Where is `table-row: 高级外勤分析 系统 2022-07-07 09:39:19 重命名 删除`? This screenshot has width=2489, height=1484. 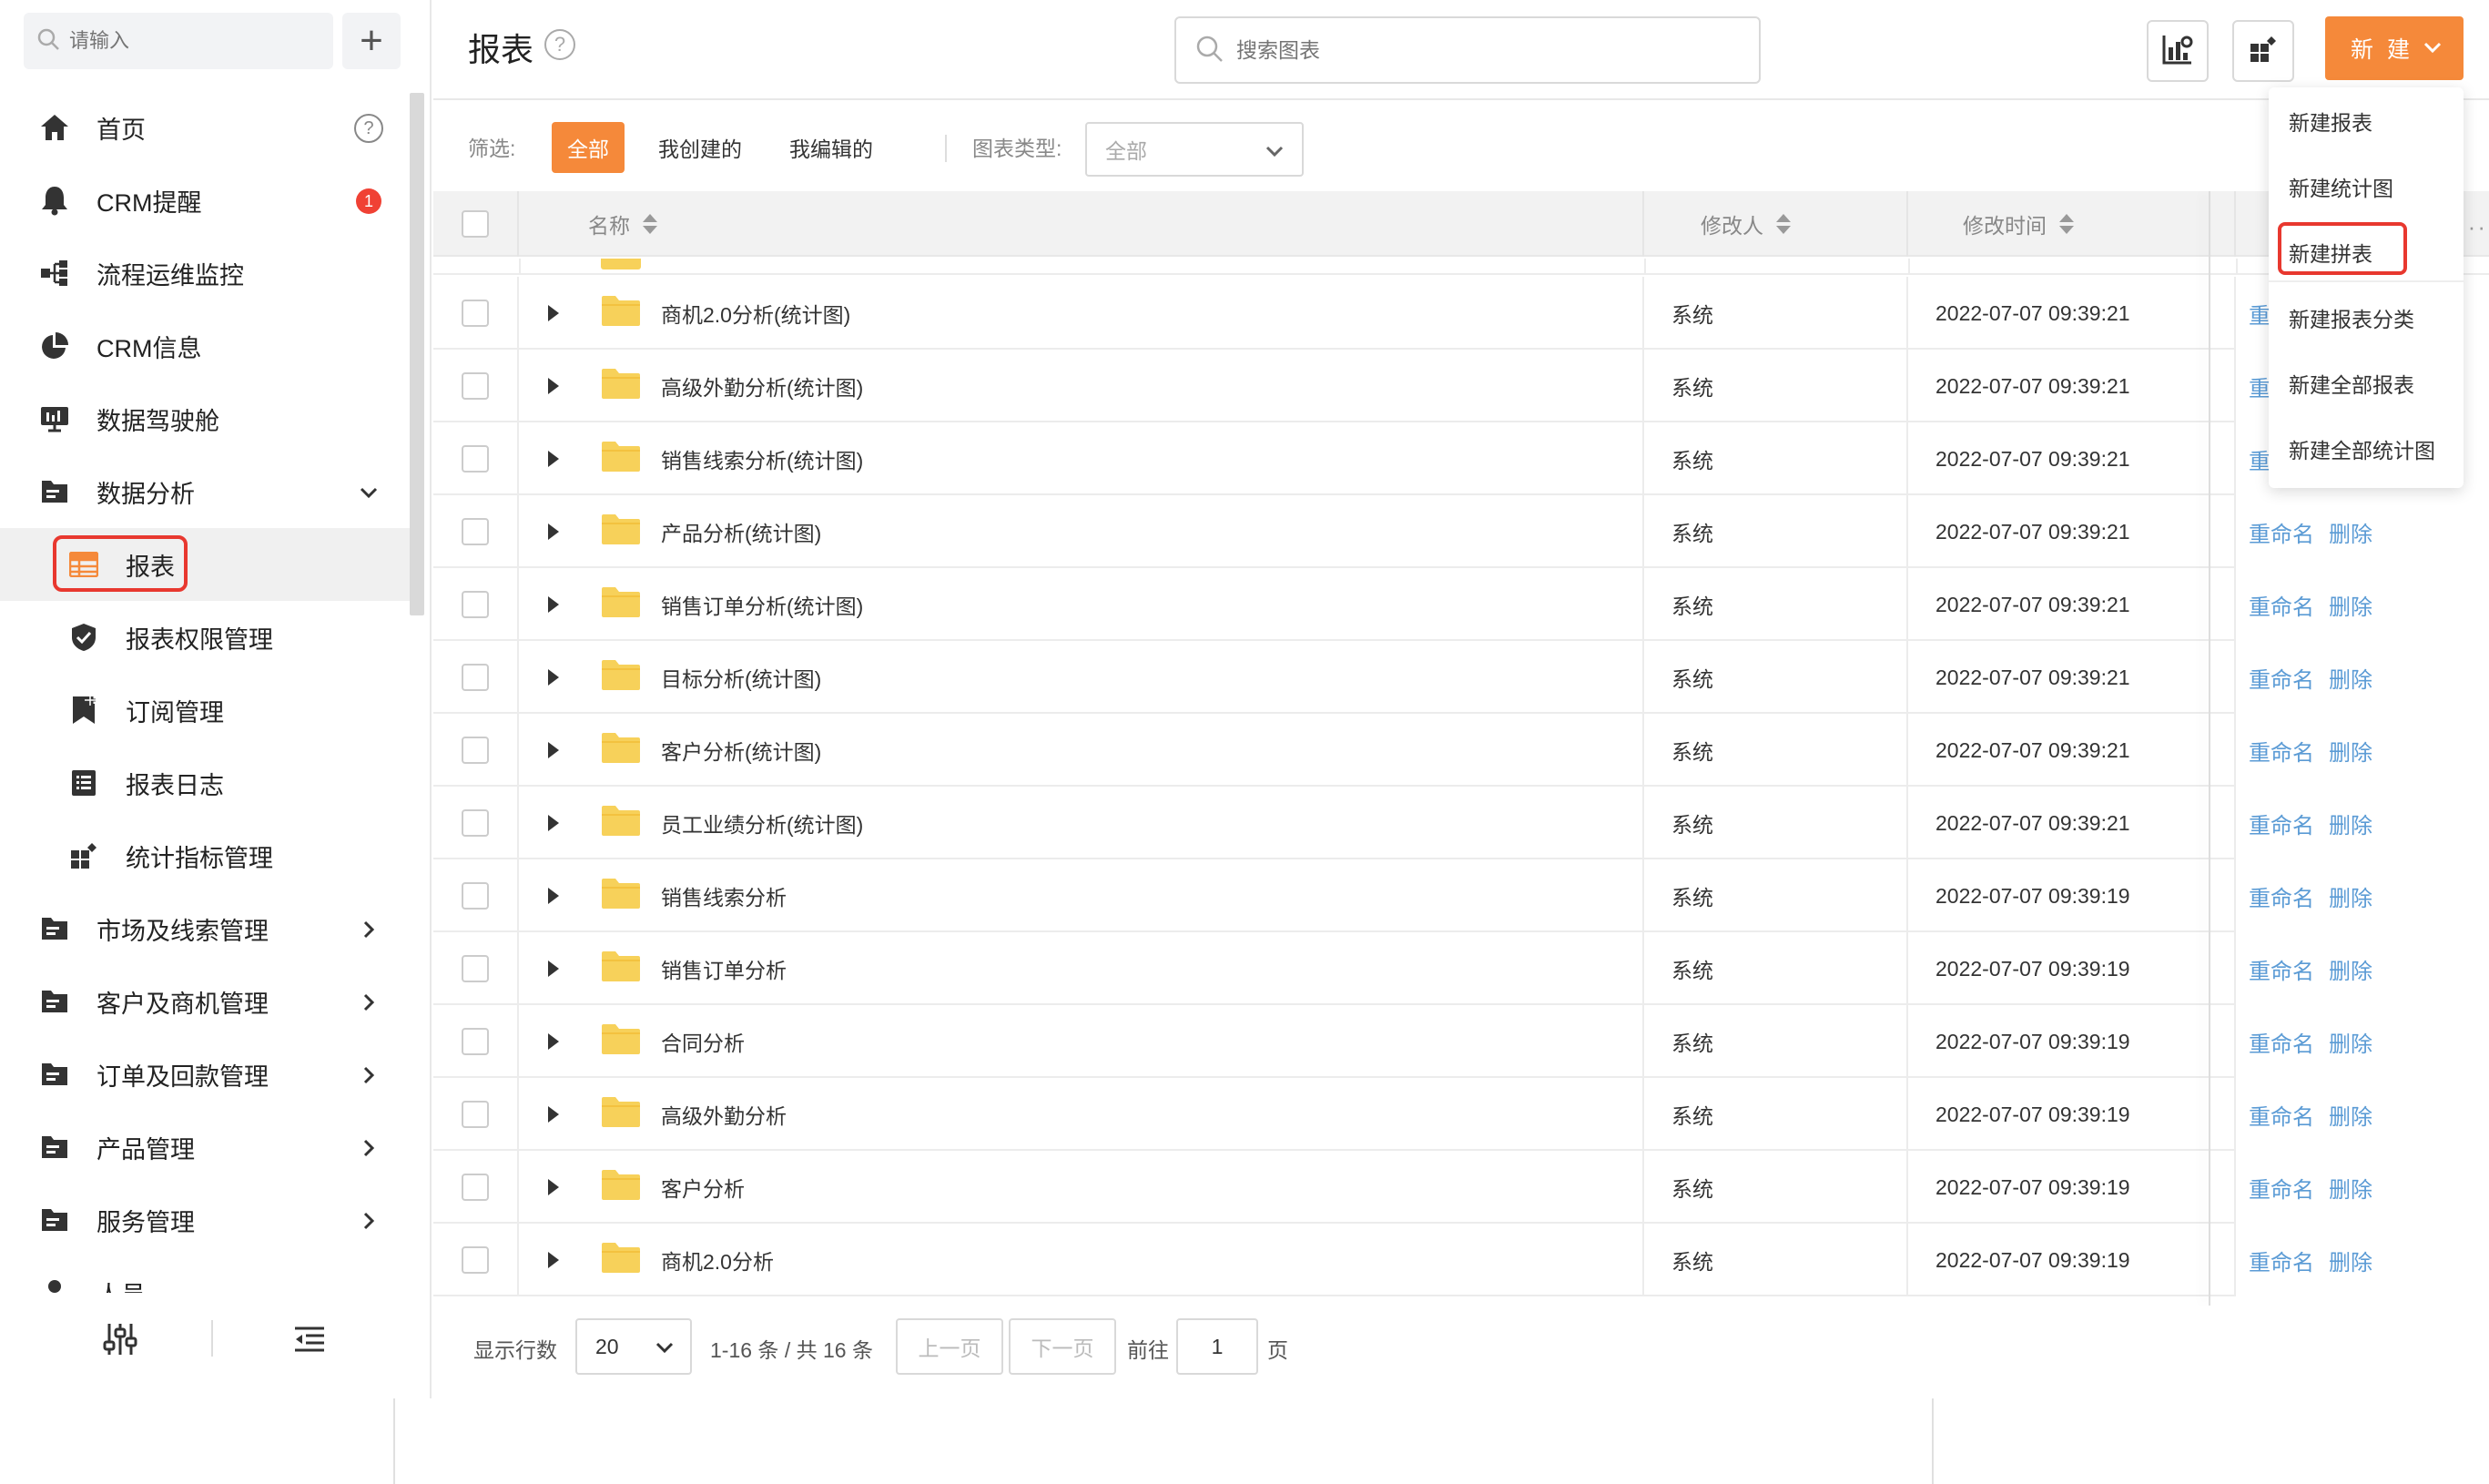
table-row: 高级外勤分析 系统 2022-07-07 09:39:19 重命名 删除 is located at coordinates (1461, 1114).